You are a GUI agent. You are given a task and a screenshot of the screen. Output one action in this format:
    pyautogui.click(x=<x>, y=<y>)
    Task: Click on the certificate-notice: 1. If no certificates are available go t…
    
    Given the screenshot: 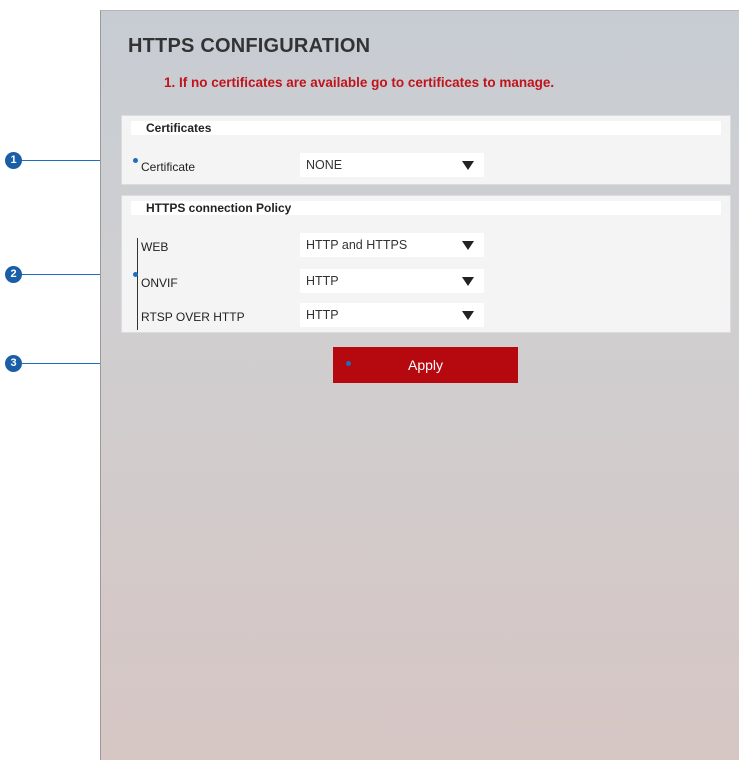 What is the action you would take?
    pyautogui.click(x=359, y=82)
    